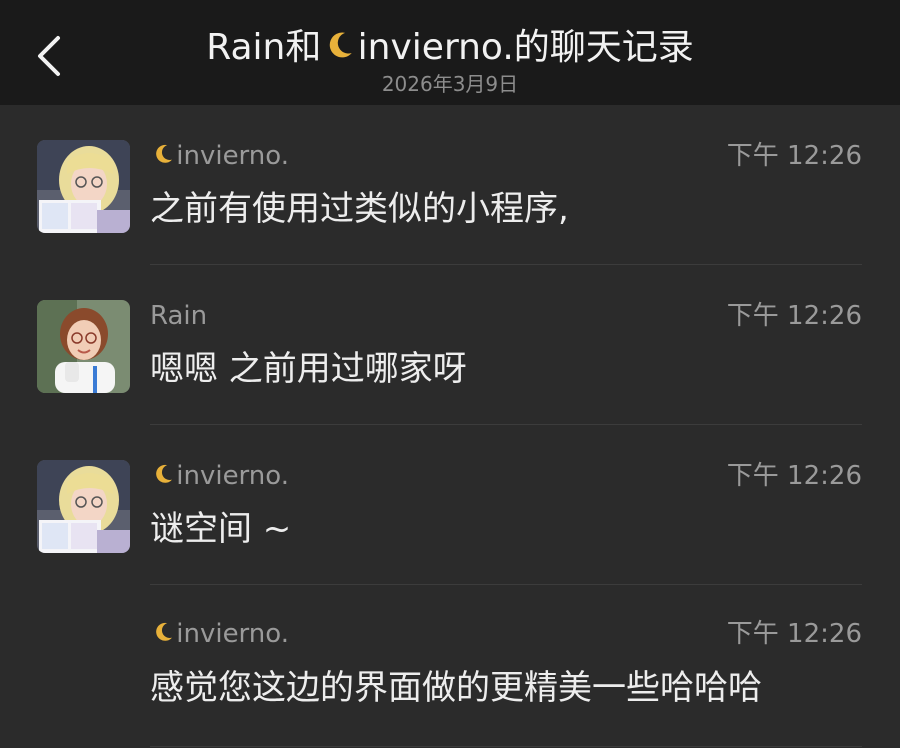  I want to click on page-title: Rain和 invierno.的聊天记录, so click(450, 44).